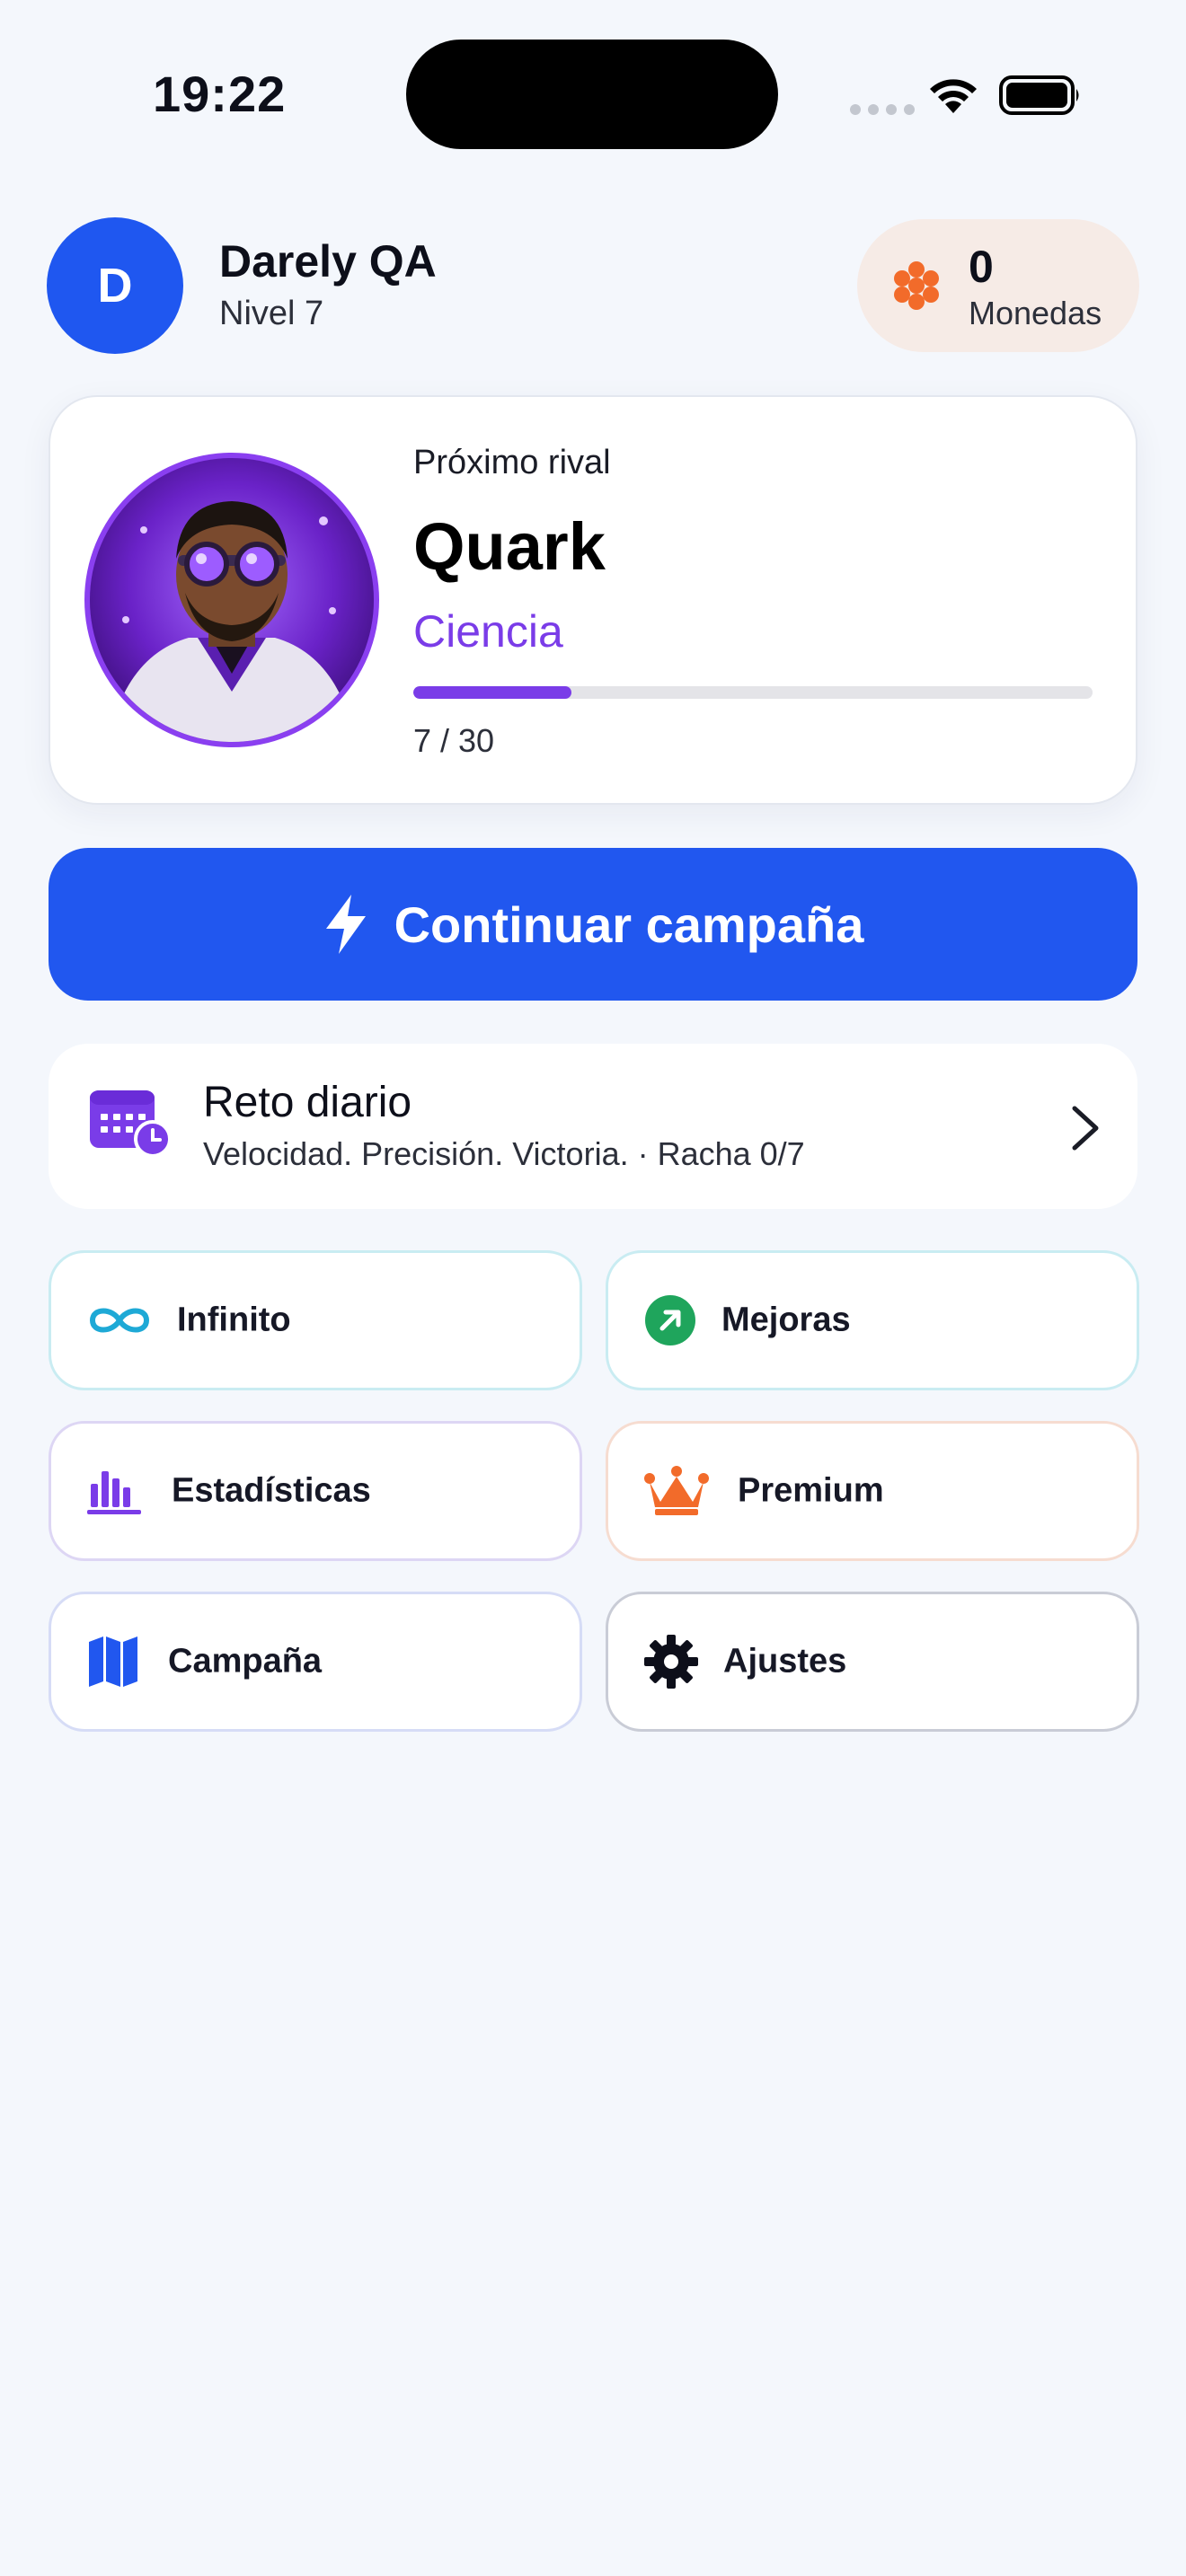 This screenshot has height=2576, width=1186. Describe the element at coordinates (811, 1490) in the screenshot. I see `premium-label: Premium` at that location.